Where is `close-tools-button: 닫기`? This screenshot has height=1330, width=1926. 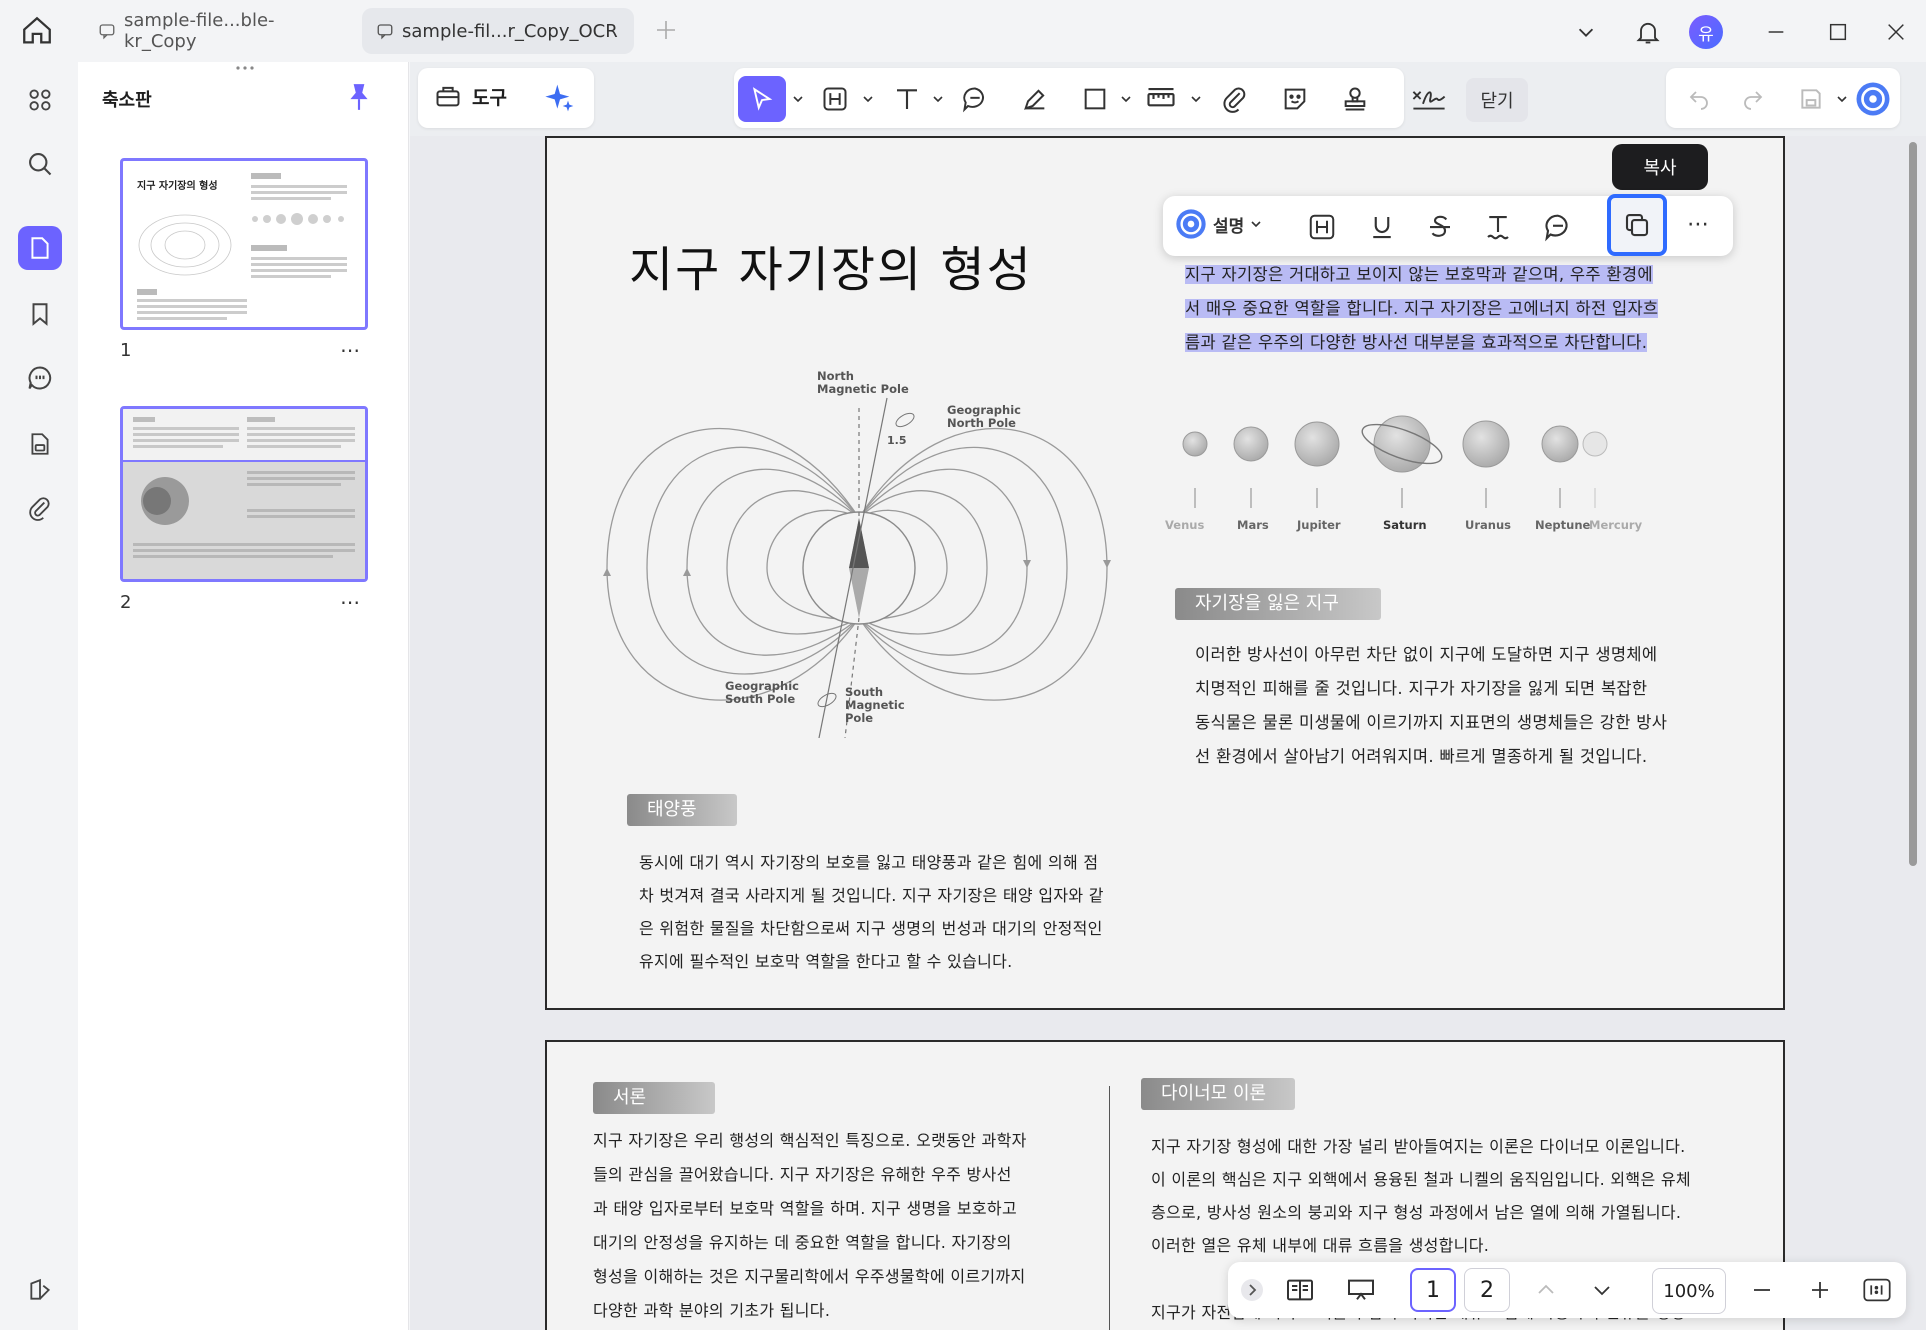
close-tools-button: 닫기 is located at coordinates (1497, 100).